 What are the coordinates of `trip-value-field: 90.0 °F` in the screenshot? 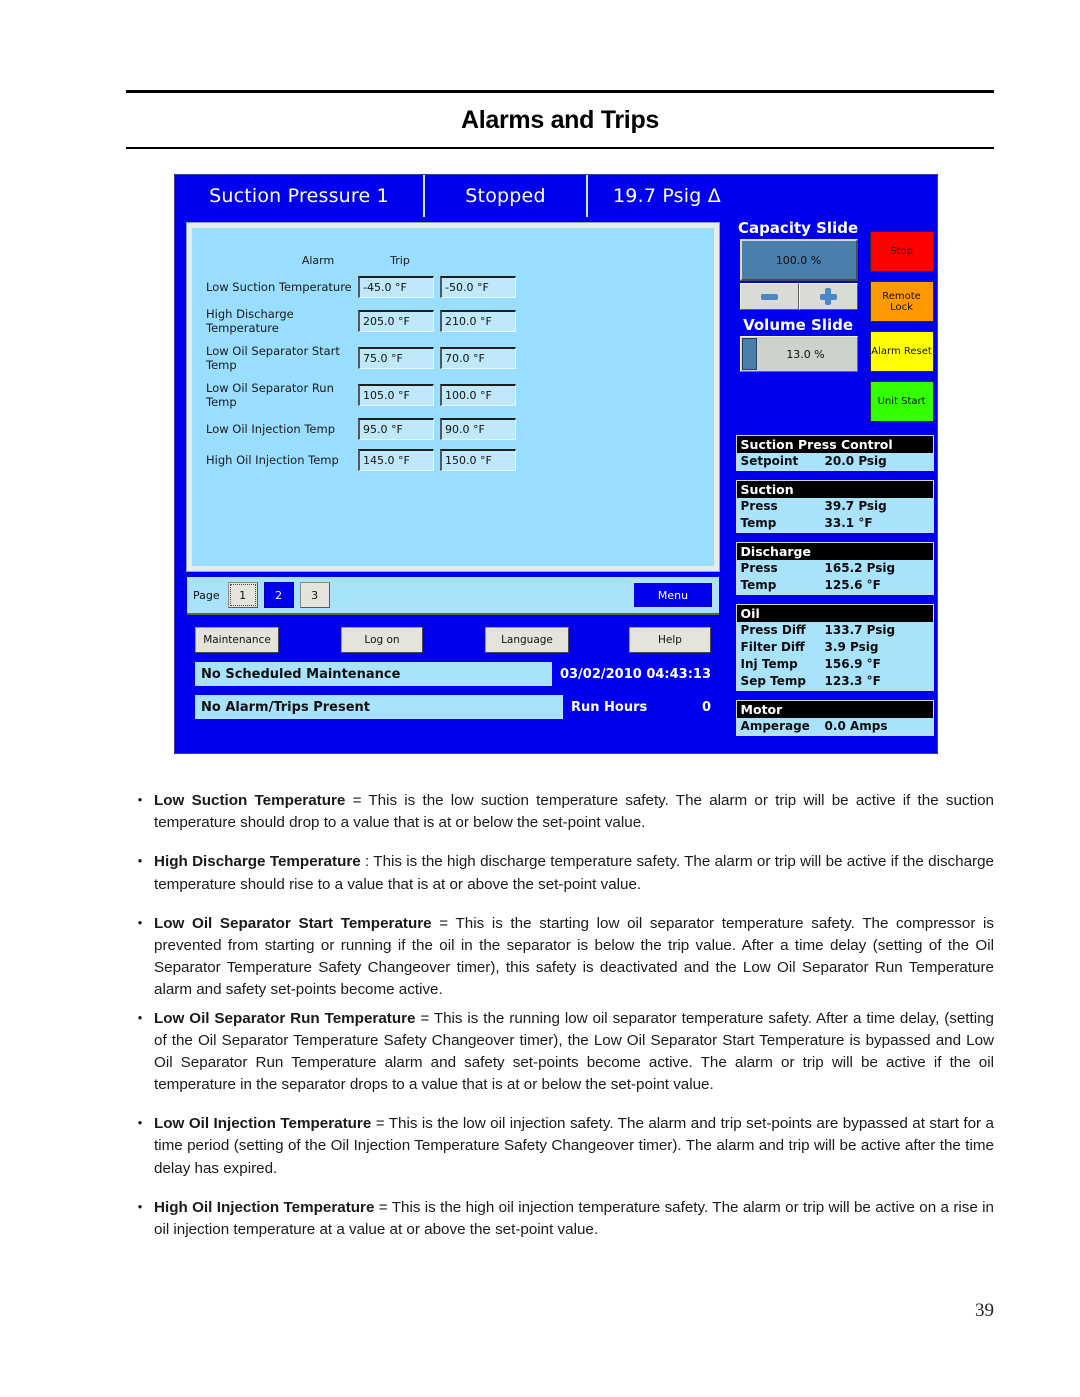 It's located at (478, 429).